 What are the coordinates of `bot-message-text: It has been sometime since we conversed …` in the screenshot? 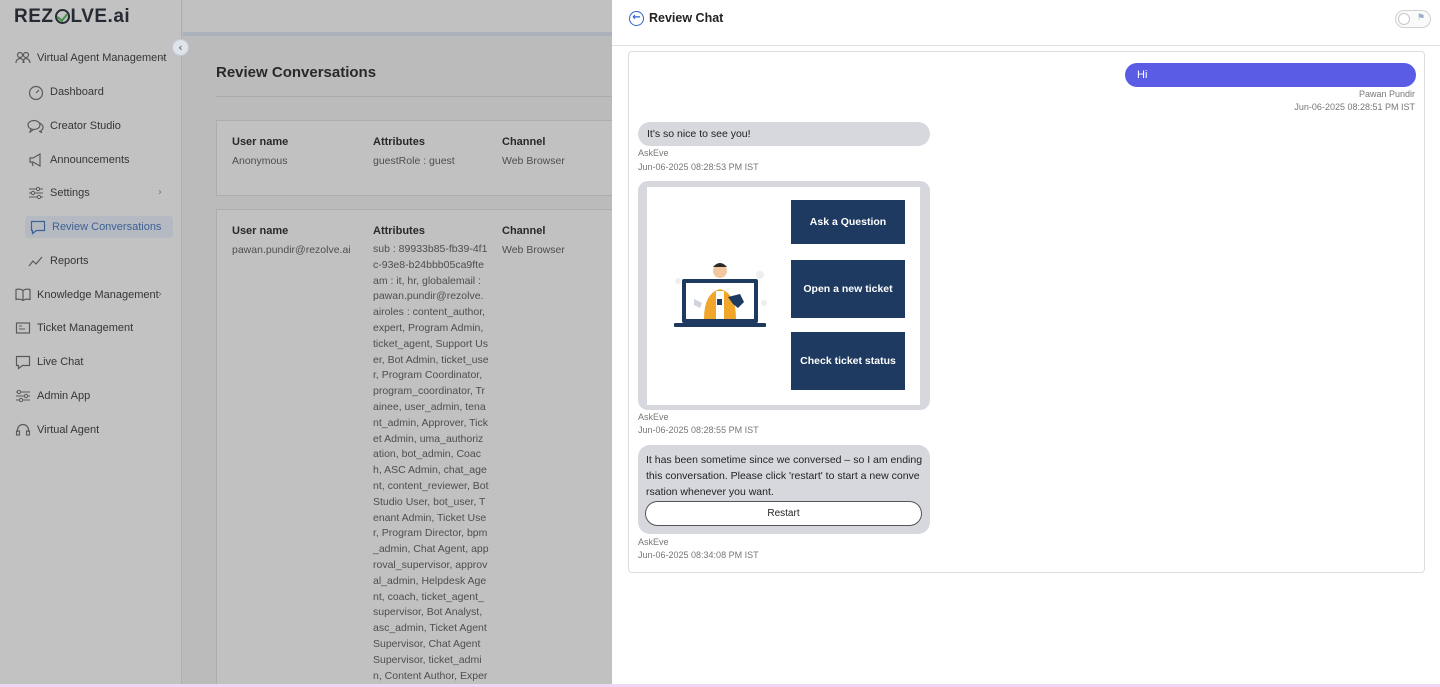 It's located at (784, 476).